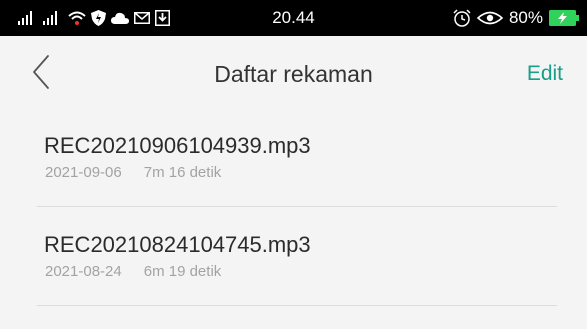  Describe the element at coordinates (177, 145) in the screenshot. I see `recording-name: REC20210906104939.mp3` at that location.